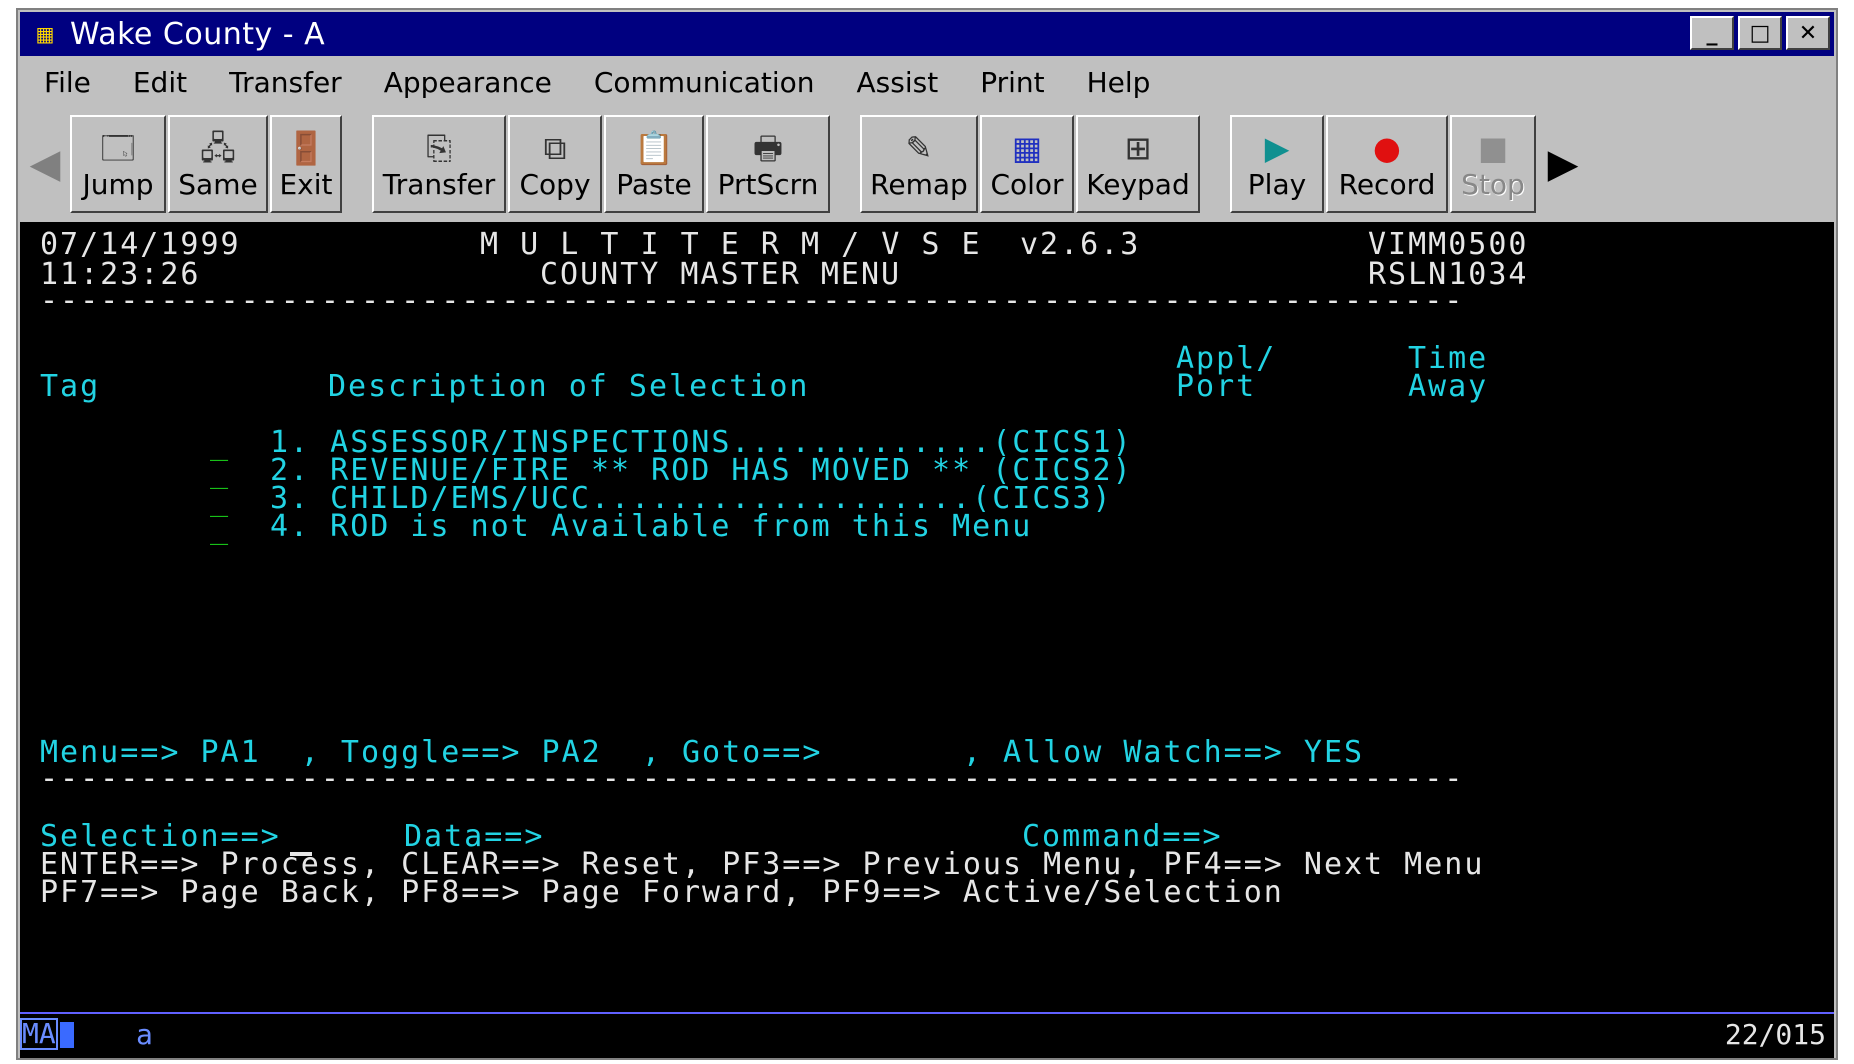 The image size is (1854, 1064). Describe the element at coordinates (555, 147) in the screenshot. I see `copy-icon: ⧉` at that location.